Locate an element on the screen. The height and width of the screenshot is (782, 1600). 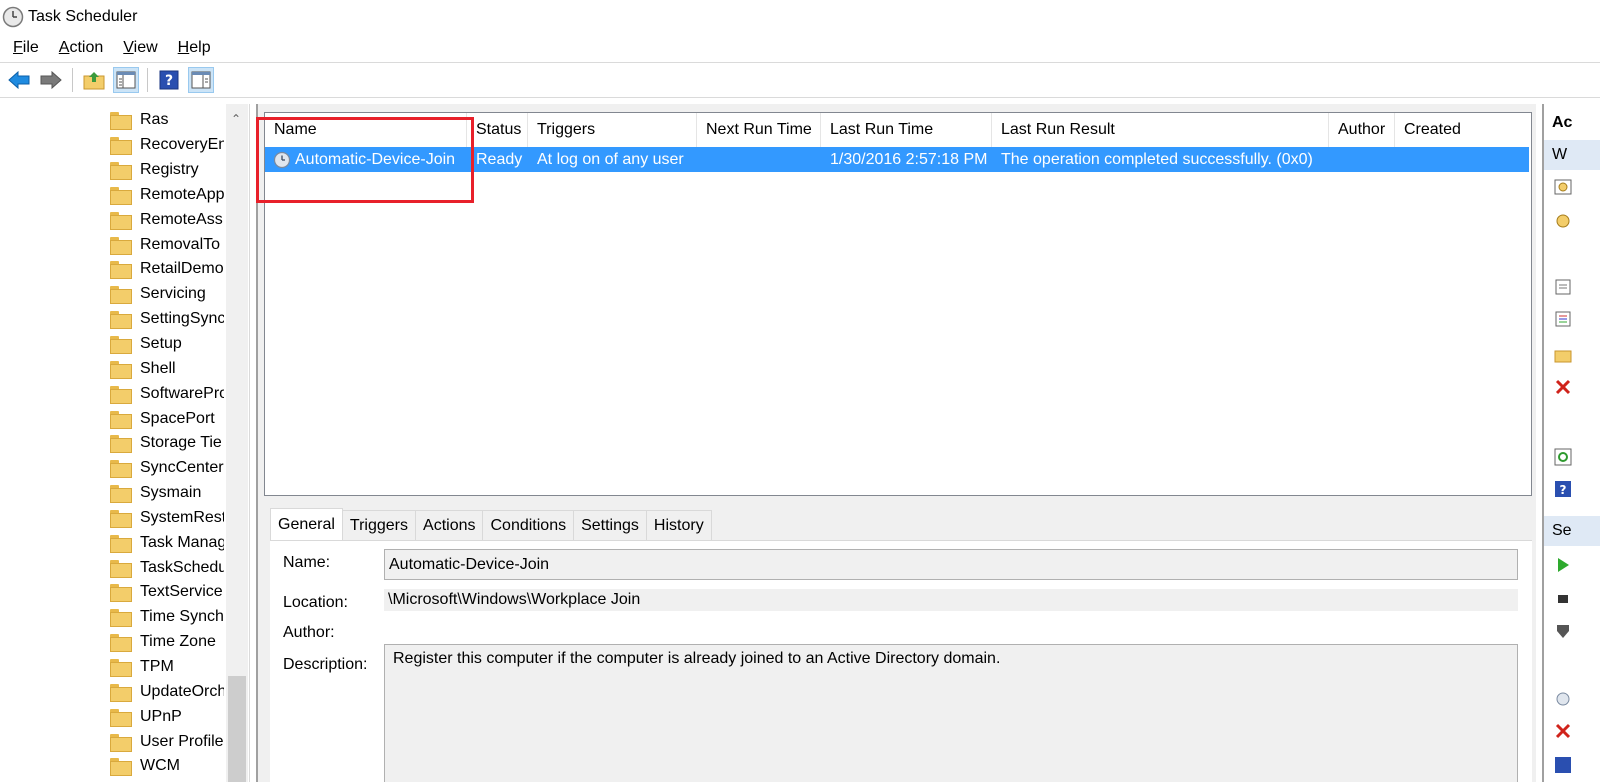
tree-item: Task Manag is located at coordinates (167, 542).